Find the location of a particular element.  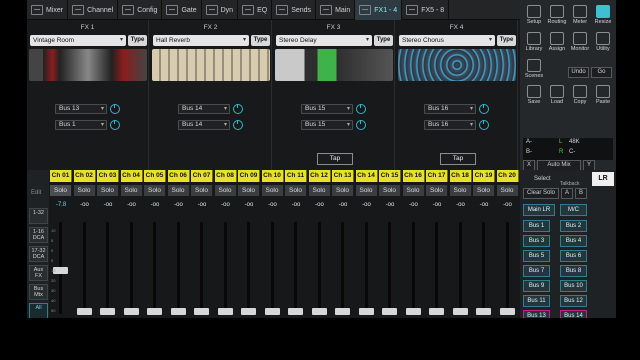

tab-channel: Channel is located at coordinates (93, 10).